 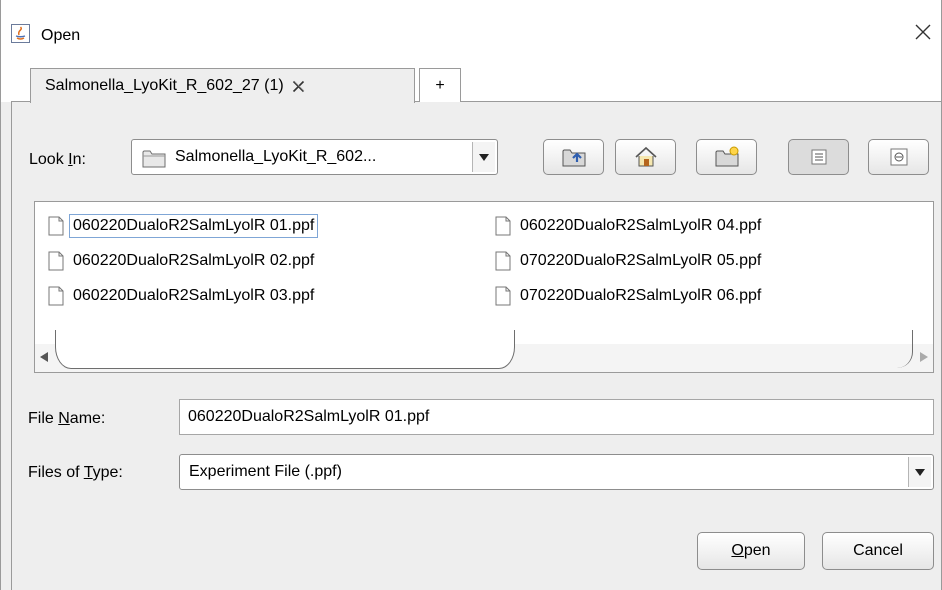 I want to click on scroll-left-button, so click(x=44, y=357).